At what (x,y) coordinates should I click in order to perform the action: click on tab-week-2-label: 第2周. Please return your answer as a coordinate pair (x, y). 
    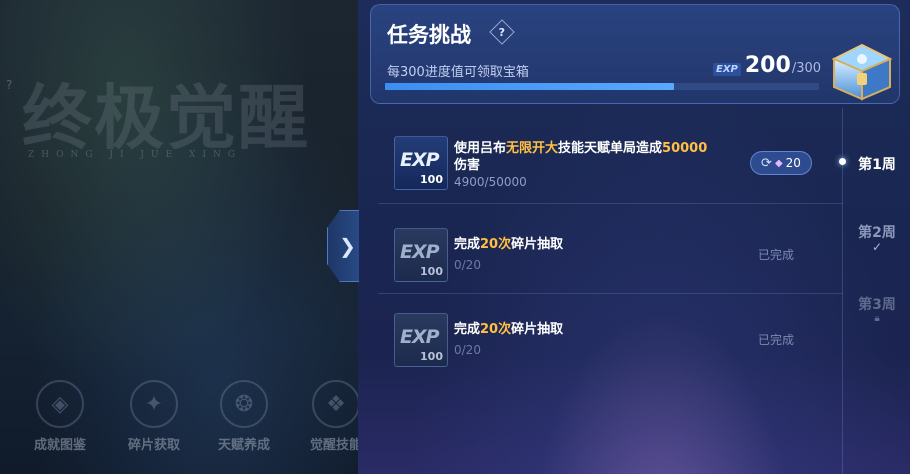
    Looking at the image, I should click on (877, 233).